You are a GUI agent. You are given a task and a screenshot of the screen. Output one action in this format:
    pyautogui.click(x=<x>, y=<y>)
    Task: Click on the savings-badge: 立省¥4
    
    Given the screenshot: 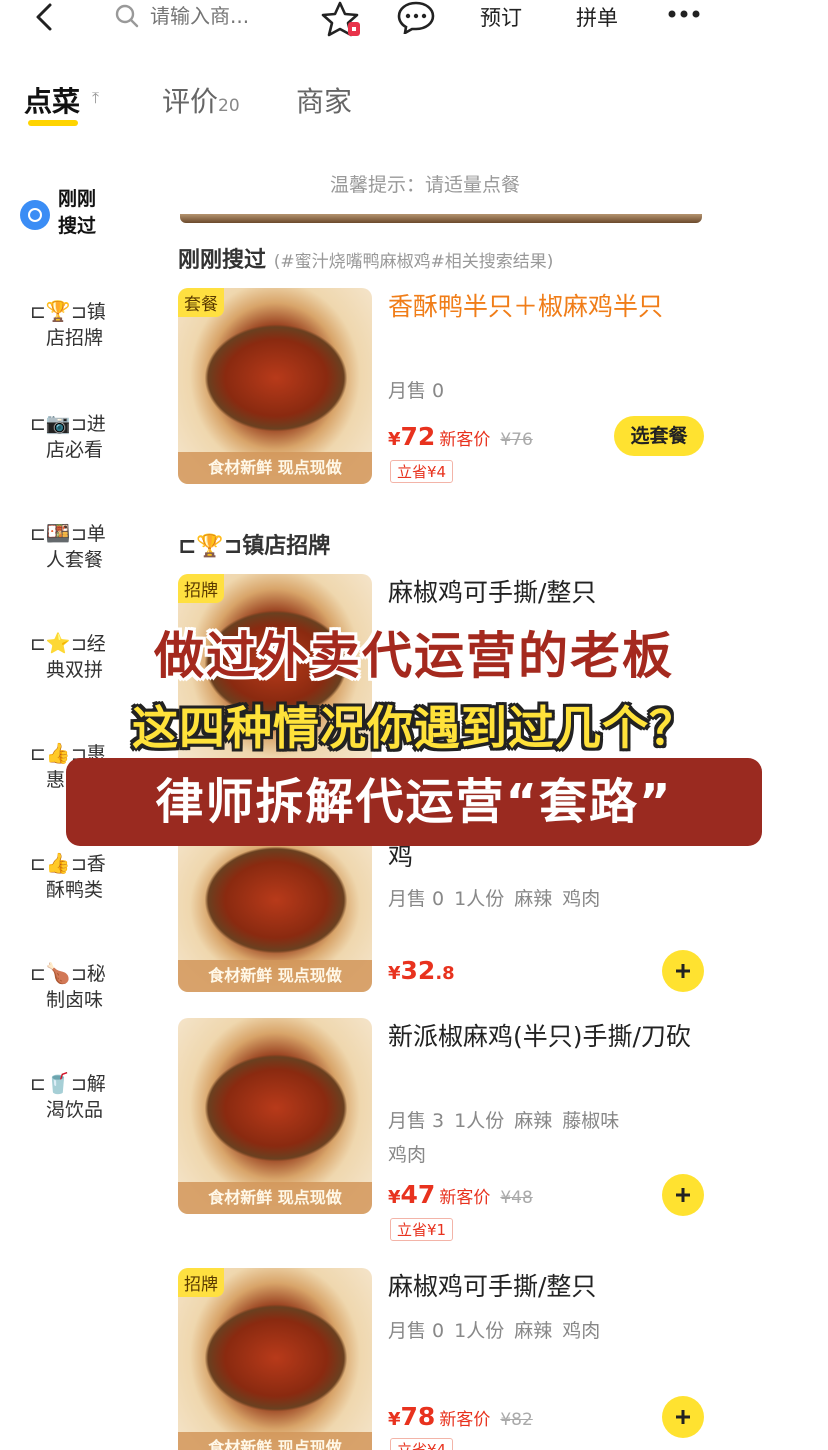 What is the action you would take?
    pyautogui.click(x=422, y=471)
    